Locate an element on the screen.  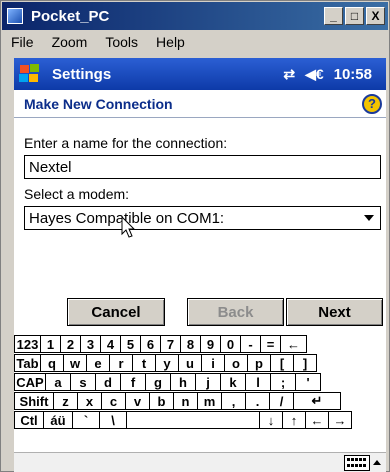
connection-name-input: Nextel is located at coordinates (202, 167).